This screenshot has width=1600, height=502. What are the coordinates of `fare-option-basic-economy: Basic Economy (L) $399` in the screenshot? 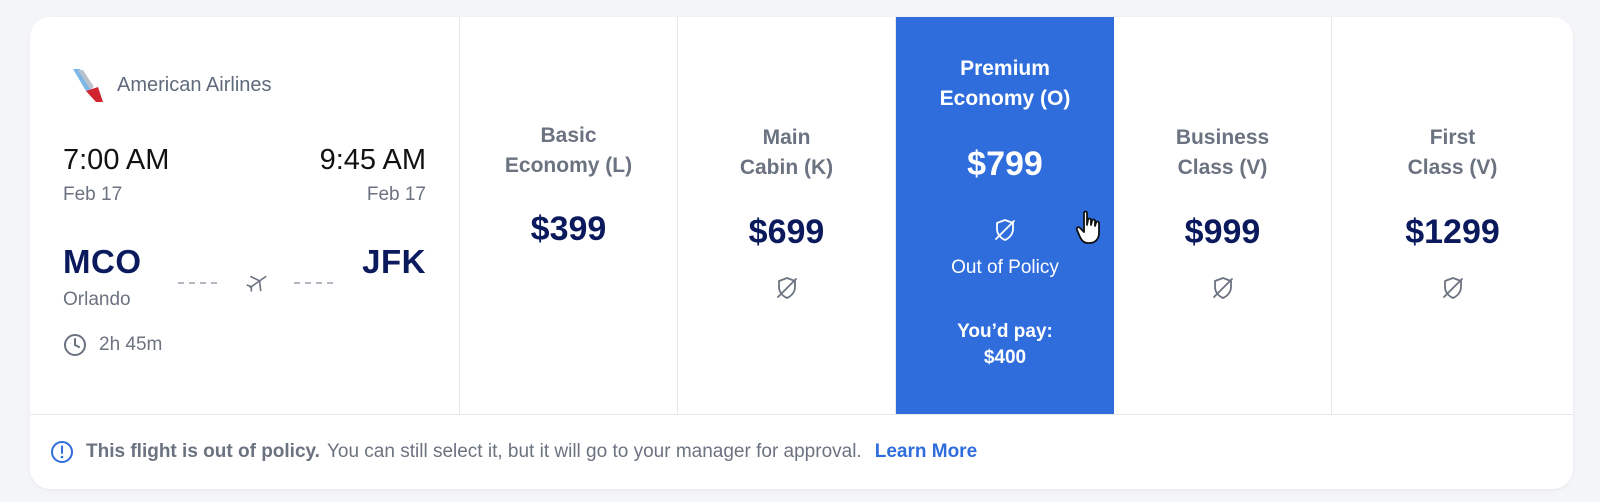 It's located at (569, 215).